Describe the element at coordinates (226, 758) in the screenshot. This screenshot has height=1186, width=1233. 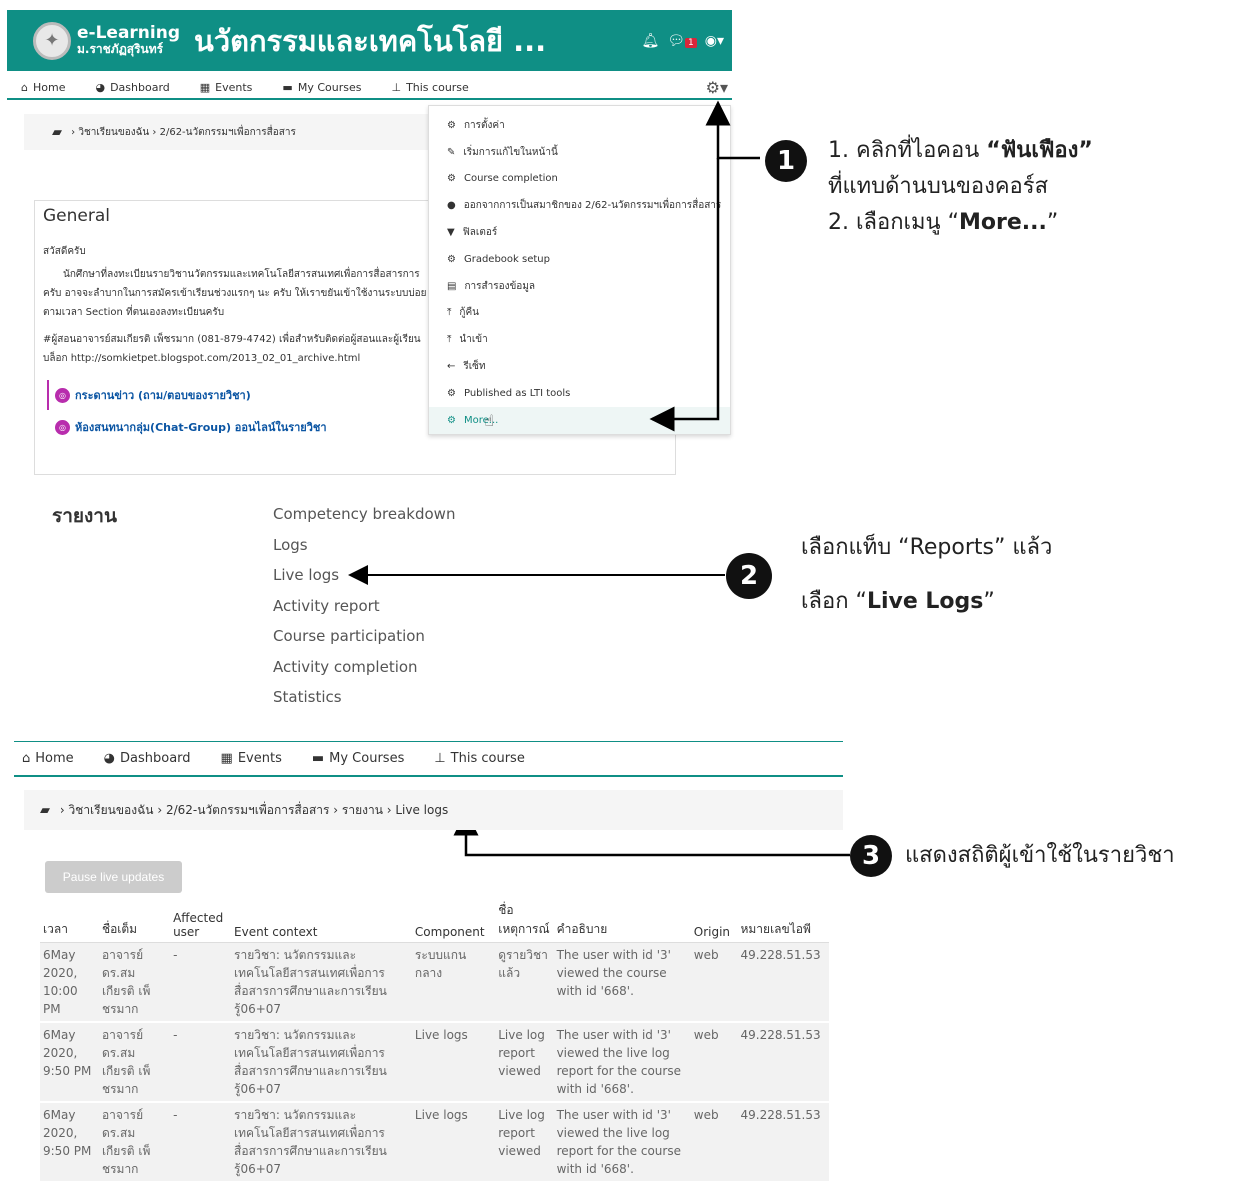
I see `calendar-icon: ▦` at that location.